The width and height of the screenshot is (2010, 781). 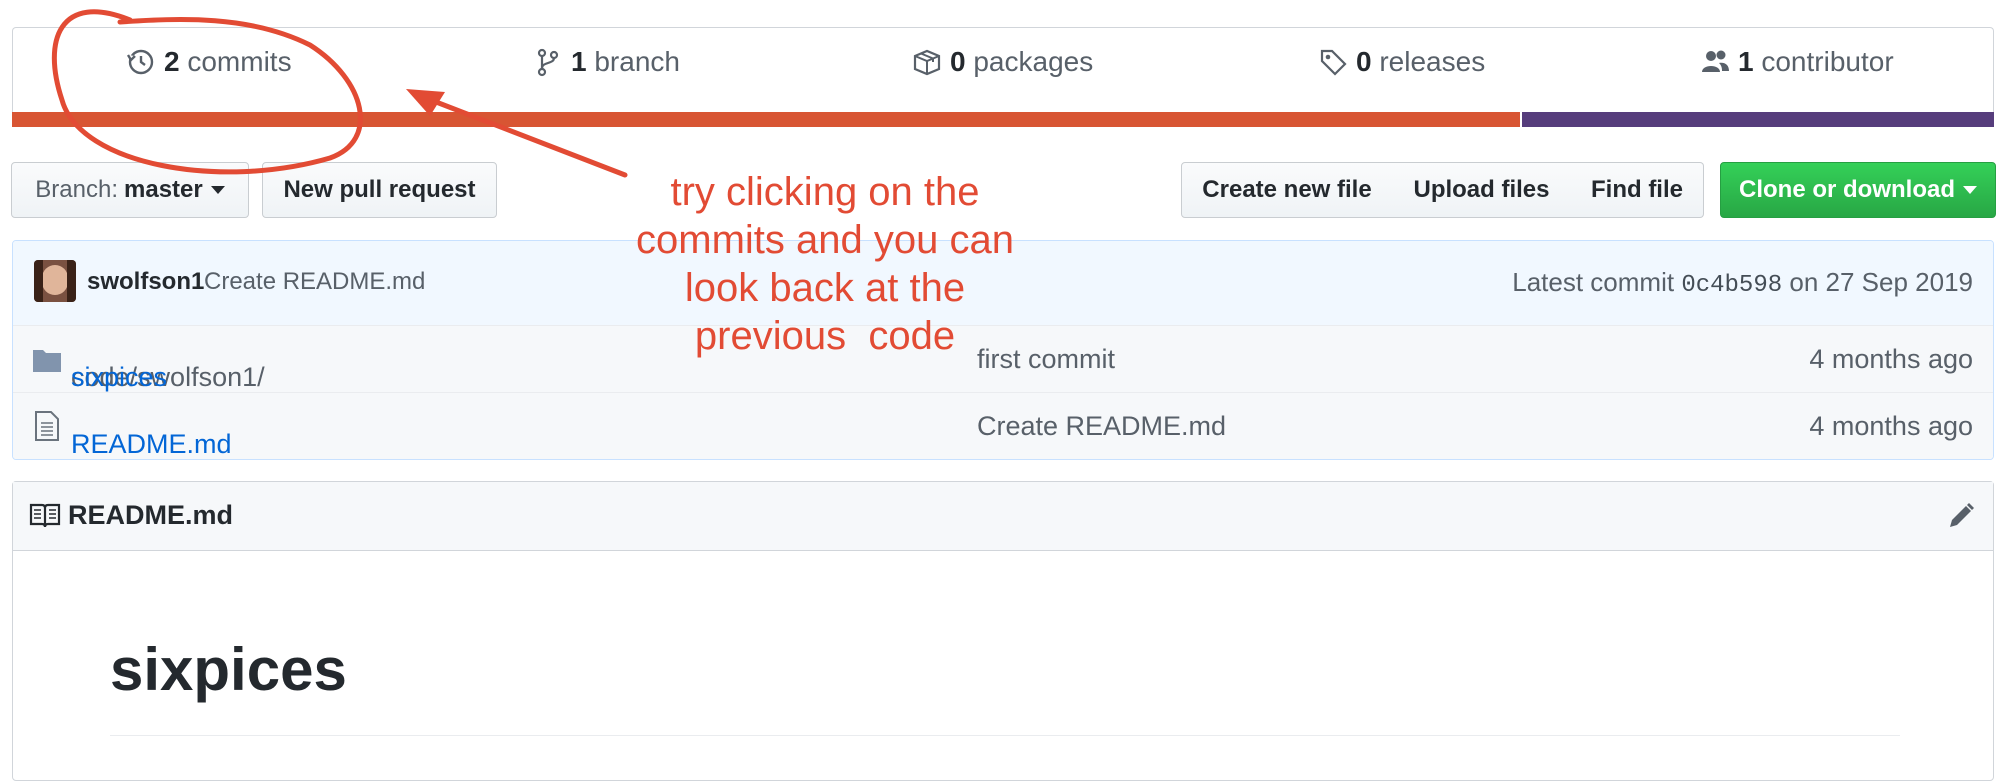 I want to click on annotation-arrow, so click(x=521, y=135).